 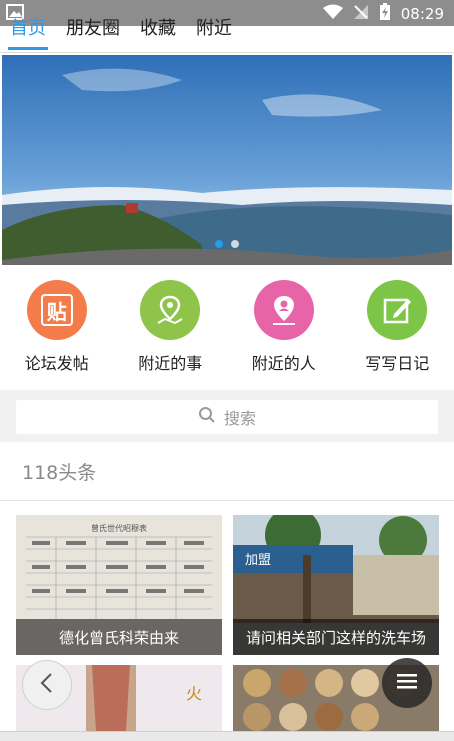 I want to click on quick-actions: 贴 论坛发帖 附近的事 附近的人 写写日记, so click(x=227, y=330).